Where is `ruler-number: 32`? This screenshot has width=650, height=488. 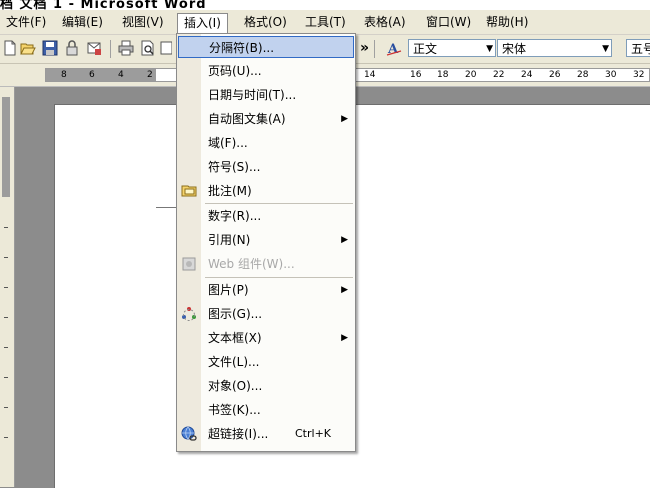
ruler-number: 32 is located at coordinates (639, 75).